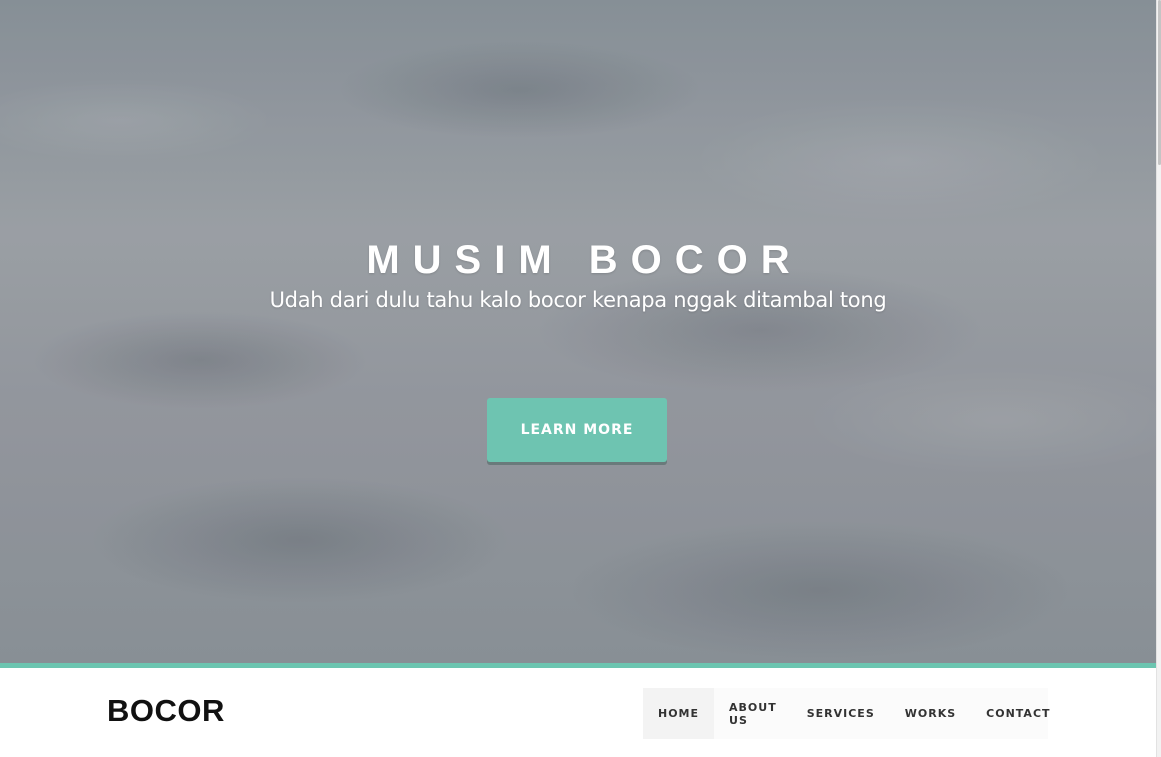 This screenshot has width=1161, height=757. Describe the element at coordinates (753, 713) in the screenshot. I see `nav-item-about-us: ABOUT US` at that location.